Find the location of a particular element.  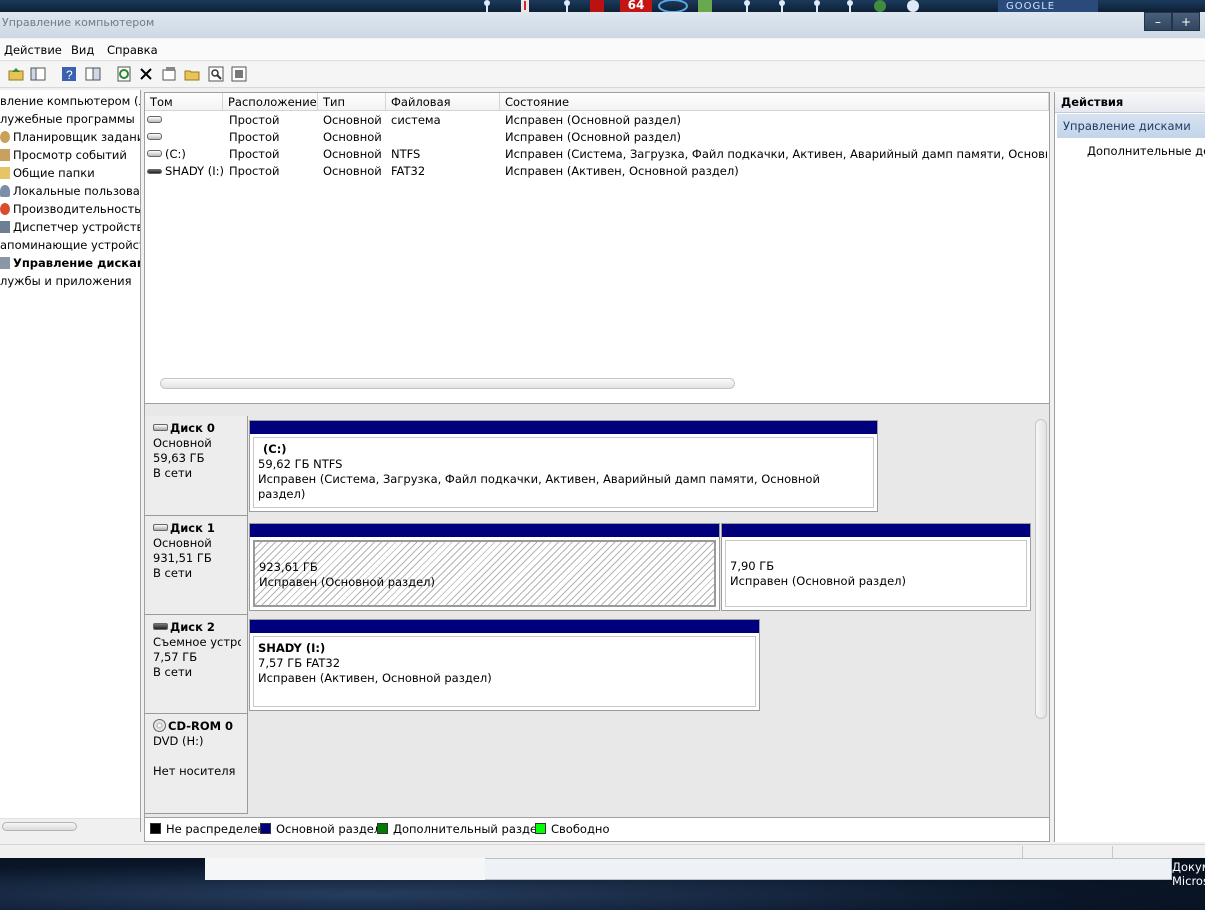

nav-storage: апоминающие устройства is located at coordinates (70, 245).